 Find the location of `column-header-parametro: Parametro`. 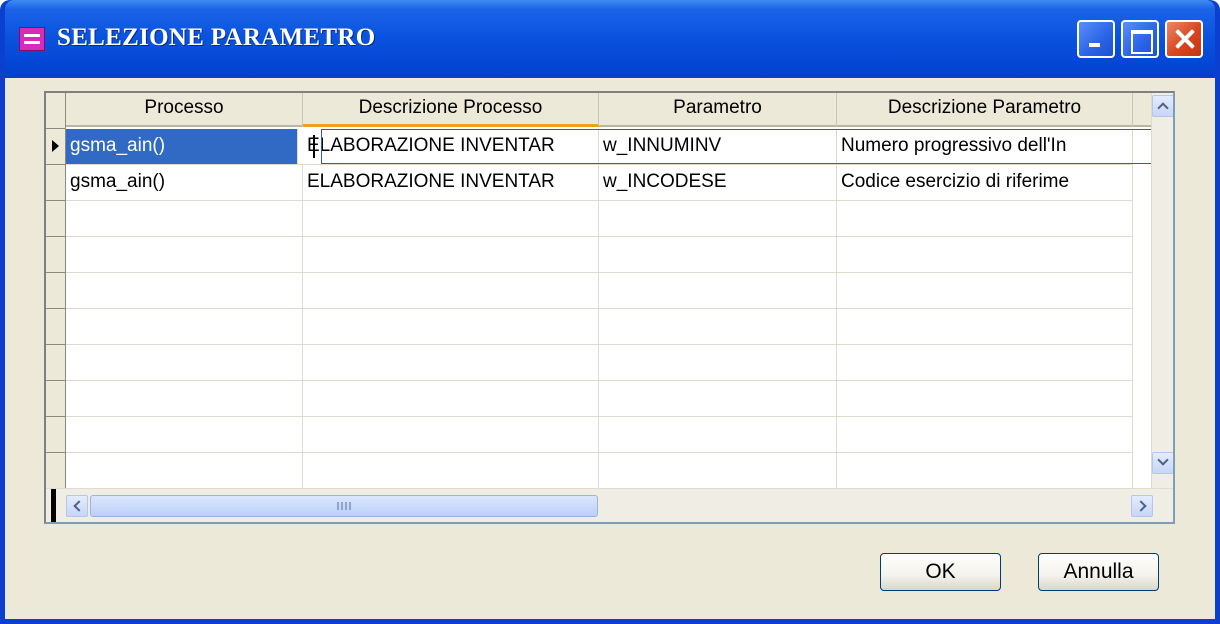

column-header-parametro: Parametro is located at coordinates (718, 110).